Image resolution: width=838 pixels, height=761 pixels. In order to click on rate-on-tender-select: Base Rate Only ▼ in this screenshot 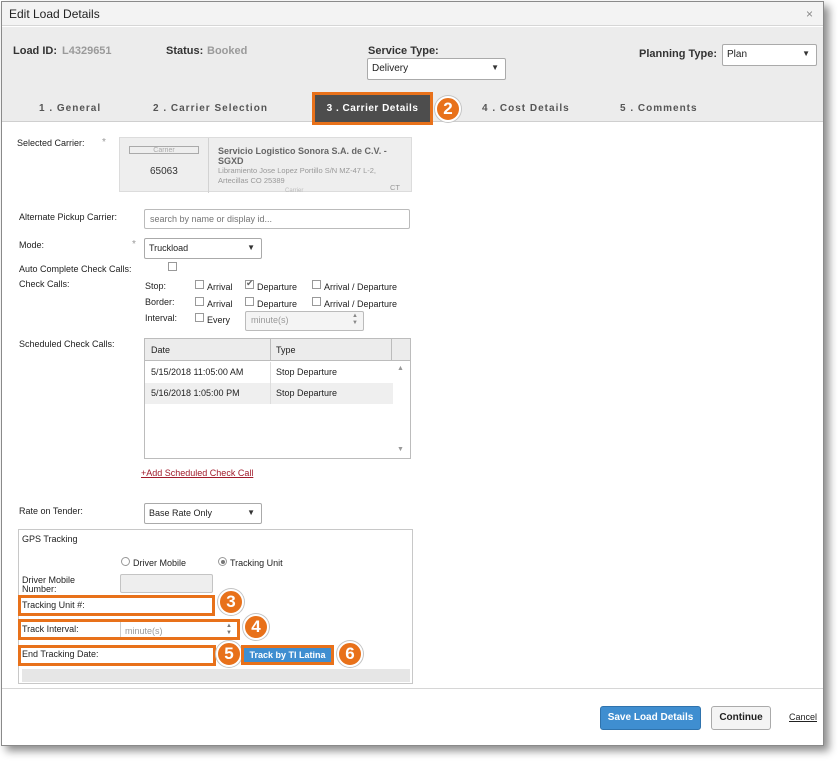, I will do `click(203, 513)`.